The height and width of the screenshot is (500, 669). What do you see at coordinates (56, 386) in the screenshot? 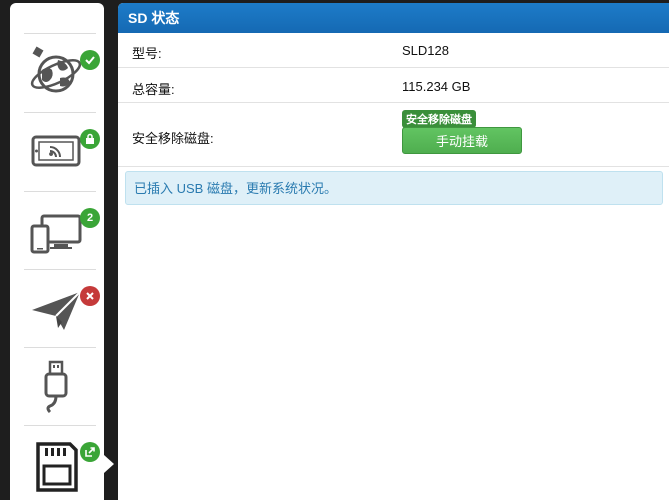
I see `usb-icon` at bounding box center [56, 386].